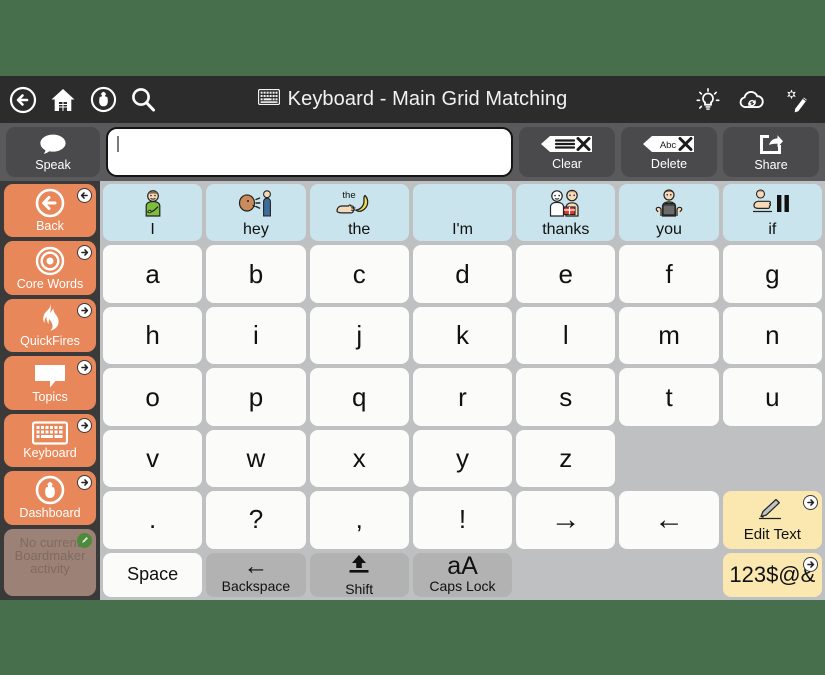 The width and height of the screenshot is (825, 675). Describe the element at coordinates (359, 213) in the screenshot. I see `prediction-cell-3: the the` at that location.